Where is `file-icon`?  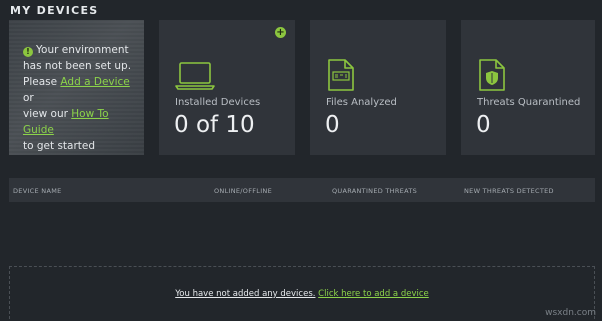 file-icon is located at coordinates (341, 75).